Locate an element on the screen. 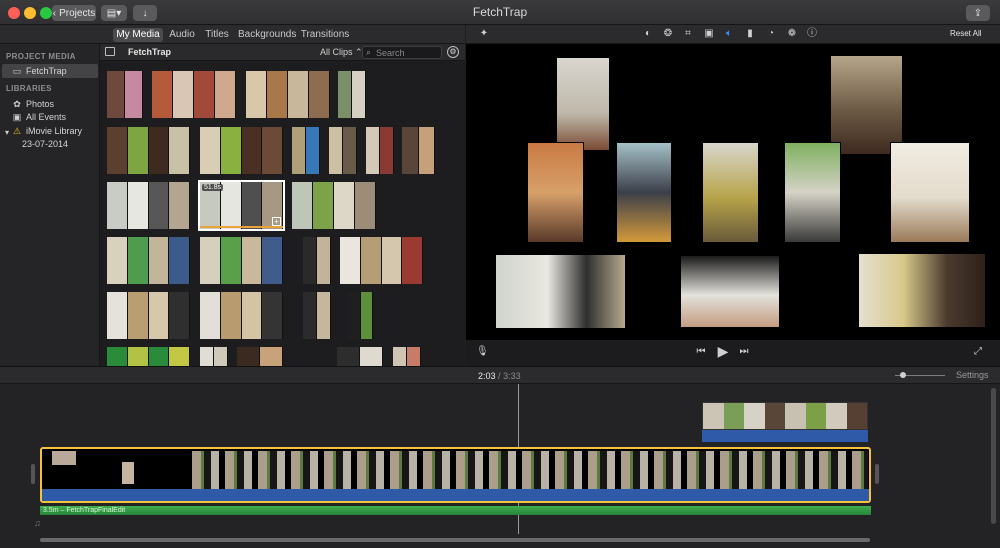 The height and width of the screenshot is (548, 1000). browser-header: FetchTrap All Clips ⌃ ⌕ Search ⚙ is located at coordinates (282, 52).